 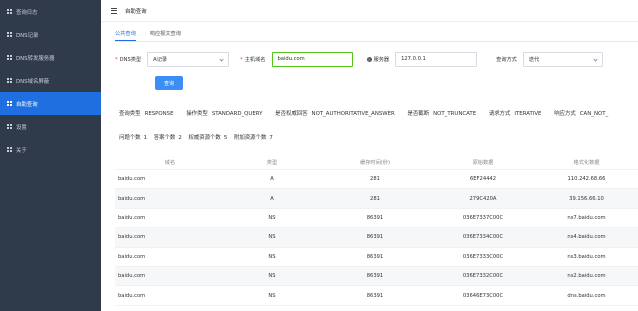 What do you see at coordinates (50, 57) in the screenshot?
I see `sidebar-item-dns-forwarders: DNS转发服务器` at bounding box center [50, 57].